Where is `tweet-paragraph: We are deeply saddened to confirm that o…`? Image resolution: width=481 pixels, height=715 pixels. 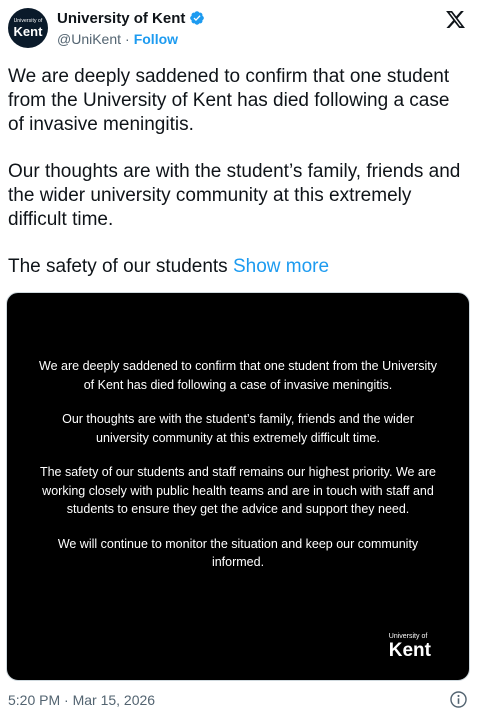
tweet-paragraph: We are deeply saddened to confirm that o… is located at coordinates (229, 100).